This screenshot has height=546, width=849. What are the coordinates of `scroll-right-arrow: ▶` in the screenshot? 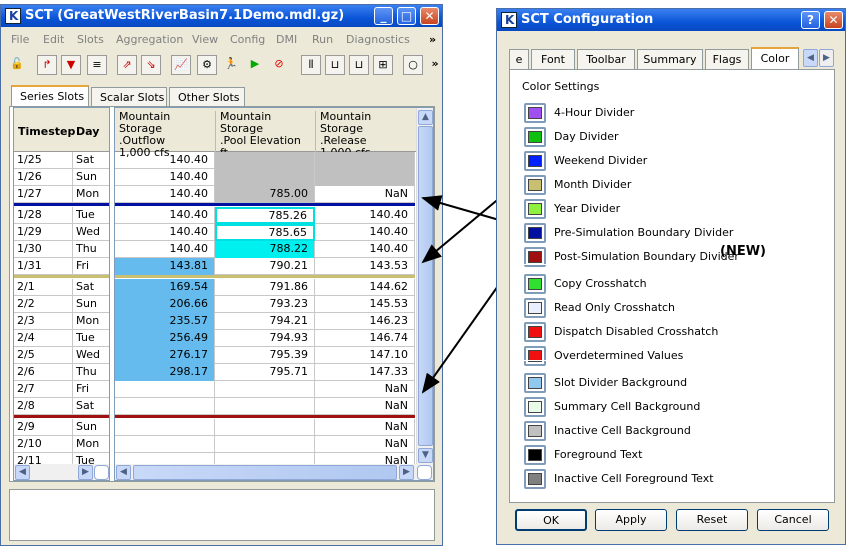 It's located at (85, 472).